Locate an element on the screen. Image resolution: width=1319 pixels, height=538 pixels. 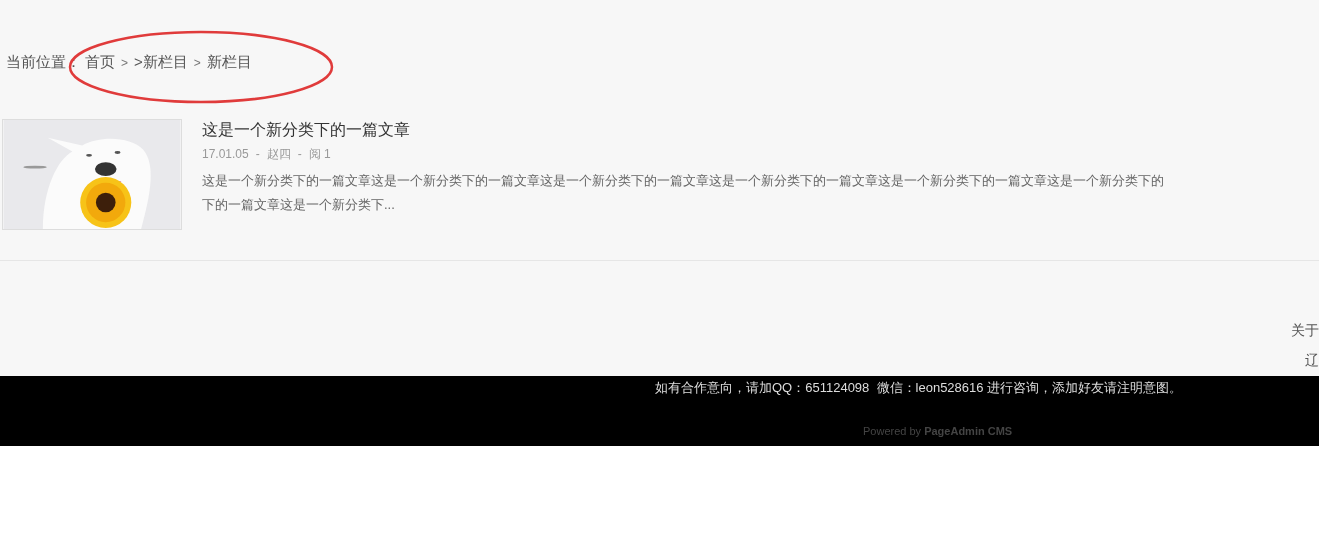
footer-link: 辽 is located at coordinates (1312, 360).